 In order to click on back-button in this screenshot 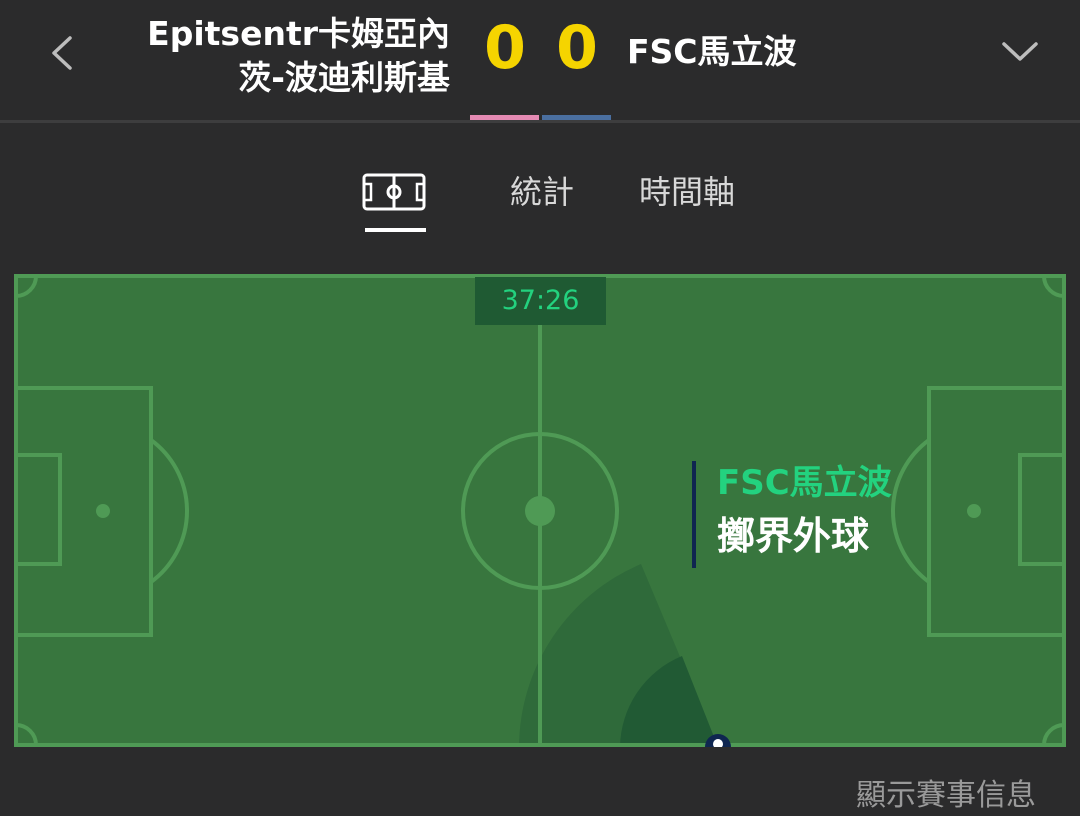, I will do `click(65, 52)`.